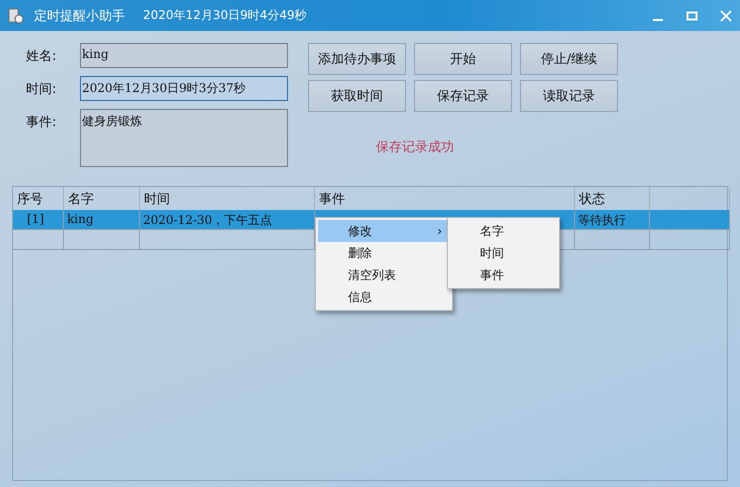 The height and width of the screenshot is (487, 740). What do you see at coordinates (184, 138) in the screenshot?
I see `text-area: 健身房锻炼` at bounding box center [184, 138].